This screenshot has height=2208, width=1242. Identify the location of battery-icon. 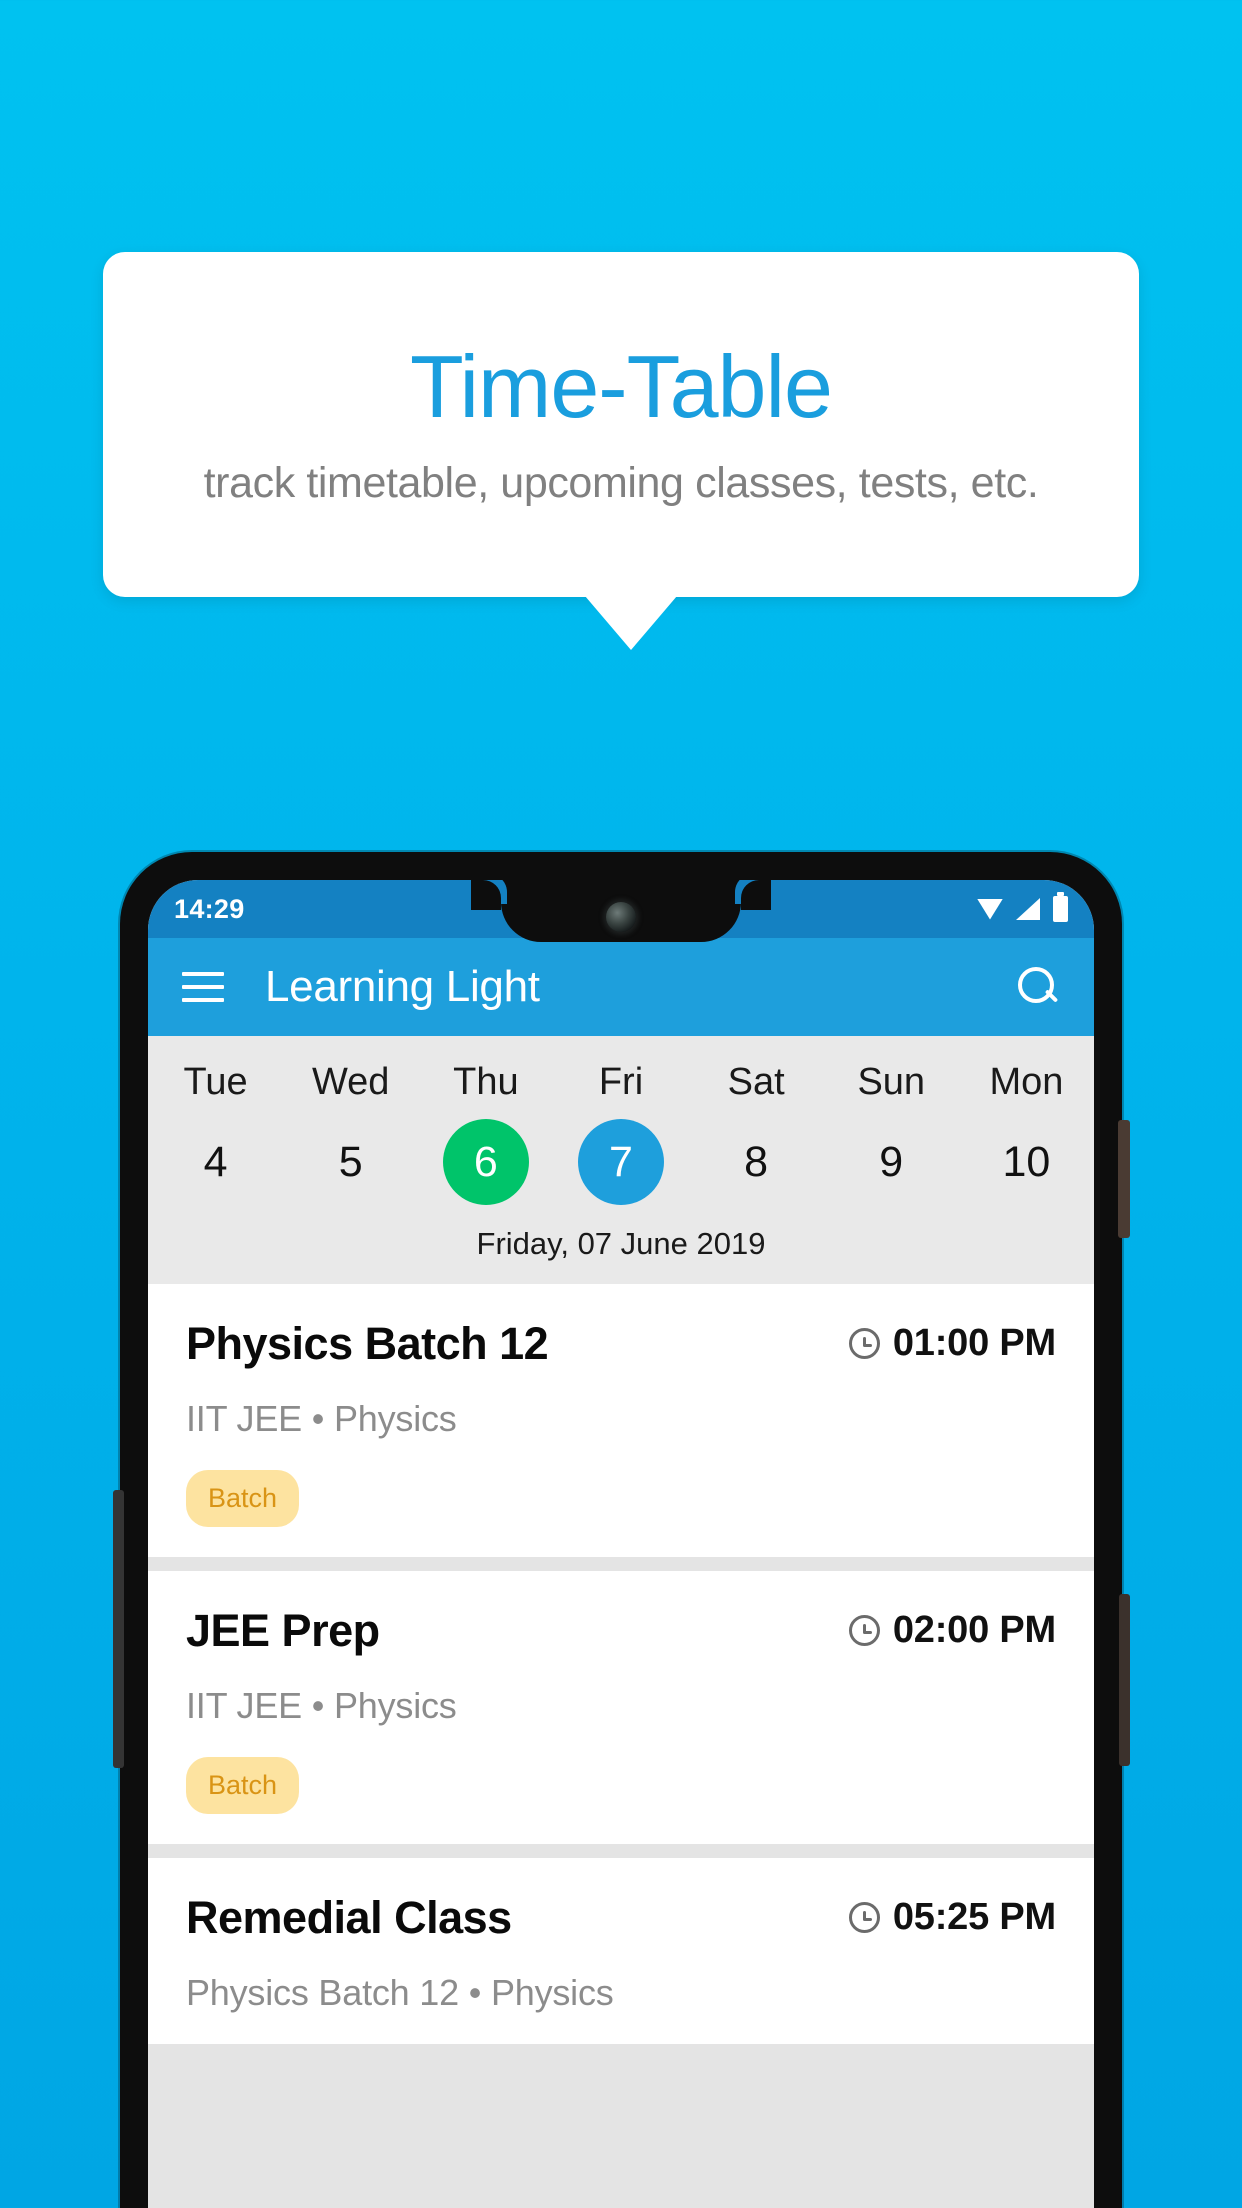
(1060, 907).